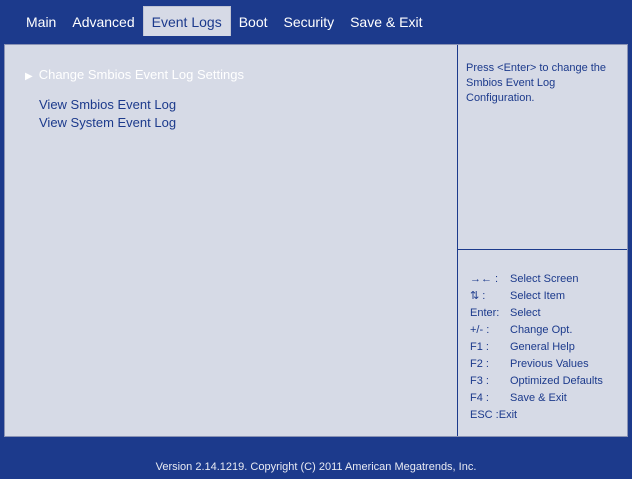  I want to click on key-name: F2 :, so click(479, 364).